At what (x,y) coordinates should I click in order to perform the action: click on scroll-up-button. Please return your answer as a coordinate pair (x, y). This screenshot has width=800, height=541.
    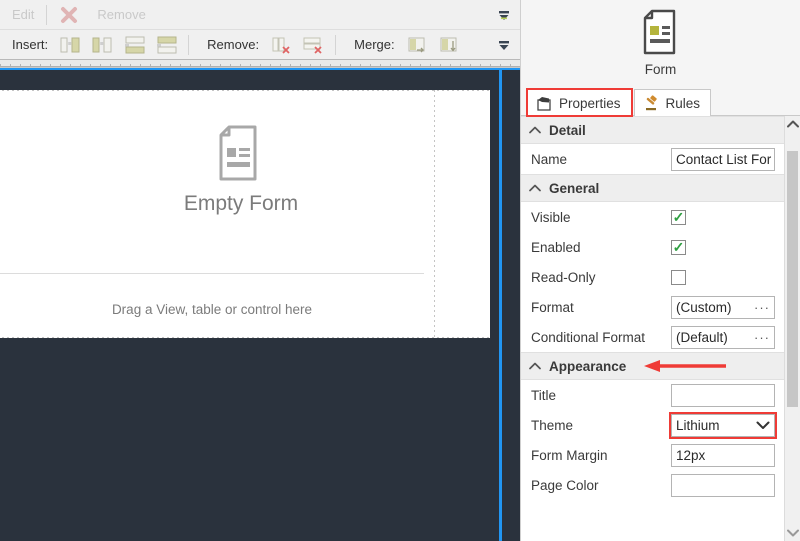
    Looking at the image, I should click on (792, 124).